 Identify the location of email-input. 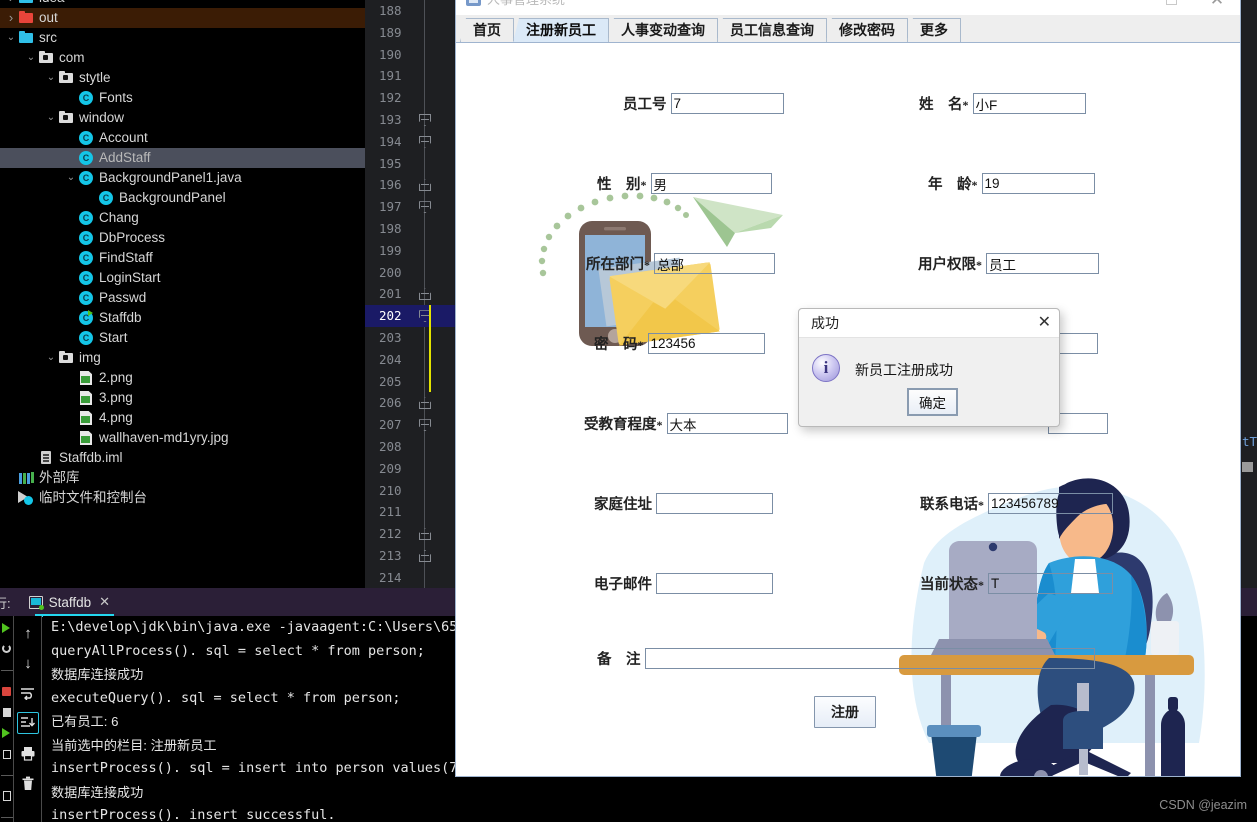
(714, 583).